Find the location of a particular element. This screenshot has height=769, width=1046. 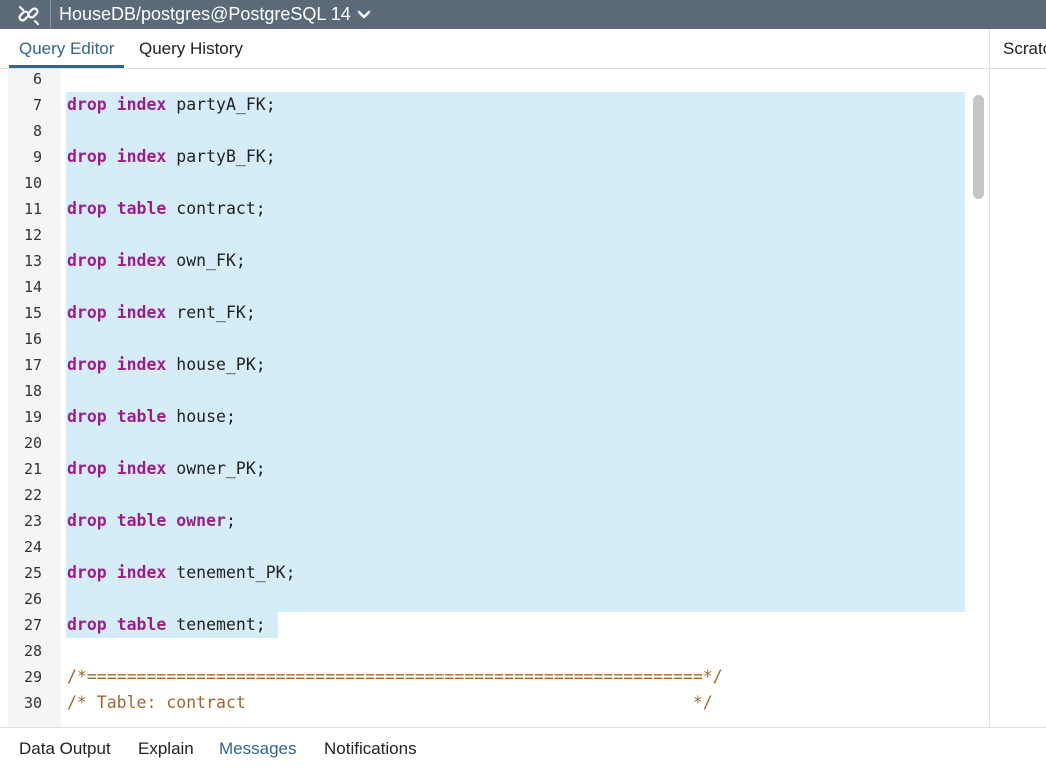

code-line: 30 /* Table: contract */ is located at coordinates (488, 703).